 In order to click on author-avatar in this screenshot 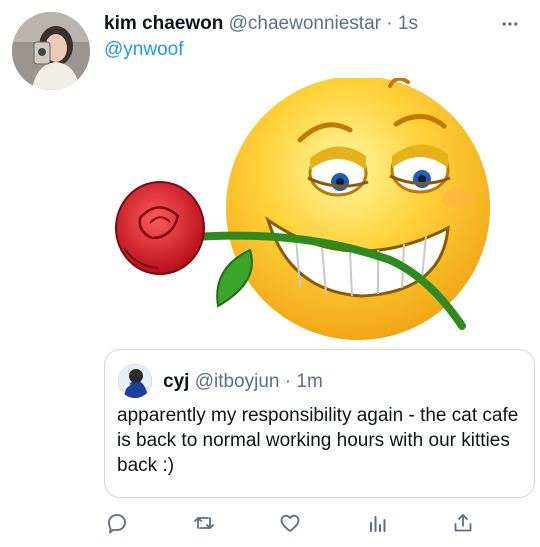, I will do `click(51, 51)`.